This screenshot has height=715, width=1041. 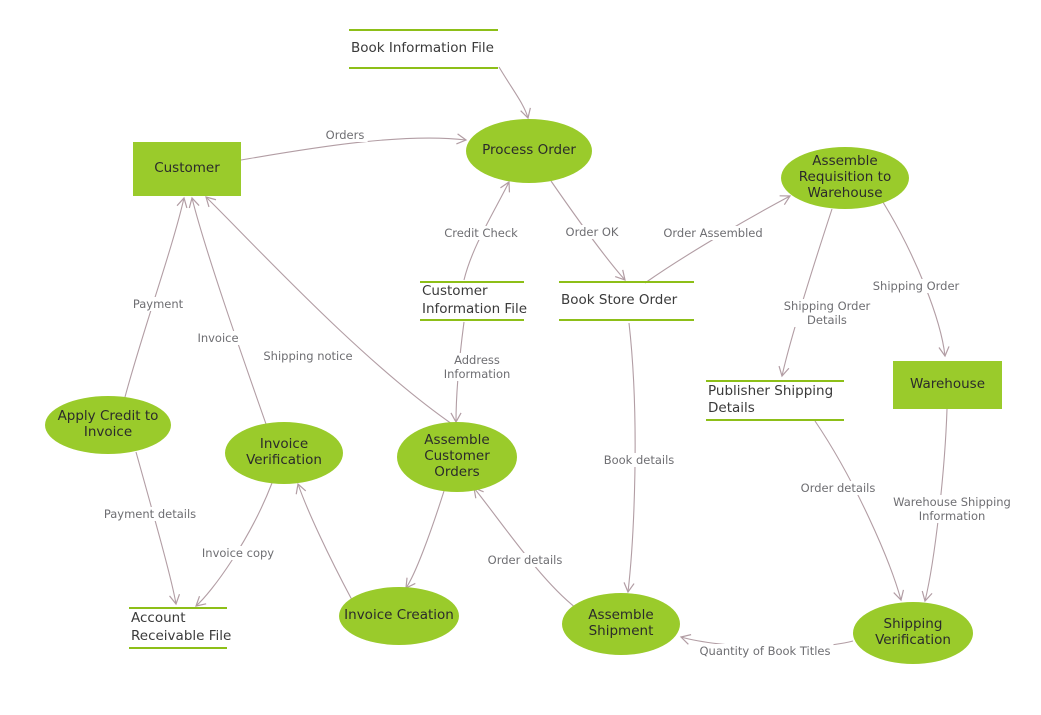 I want to click on process-label: Assemble Customer Orders, so click(x=457, y=456).